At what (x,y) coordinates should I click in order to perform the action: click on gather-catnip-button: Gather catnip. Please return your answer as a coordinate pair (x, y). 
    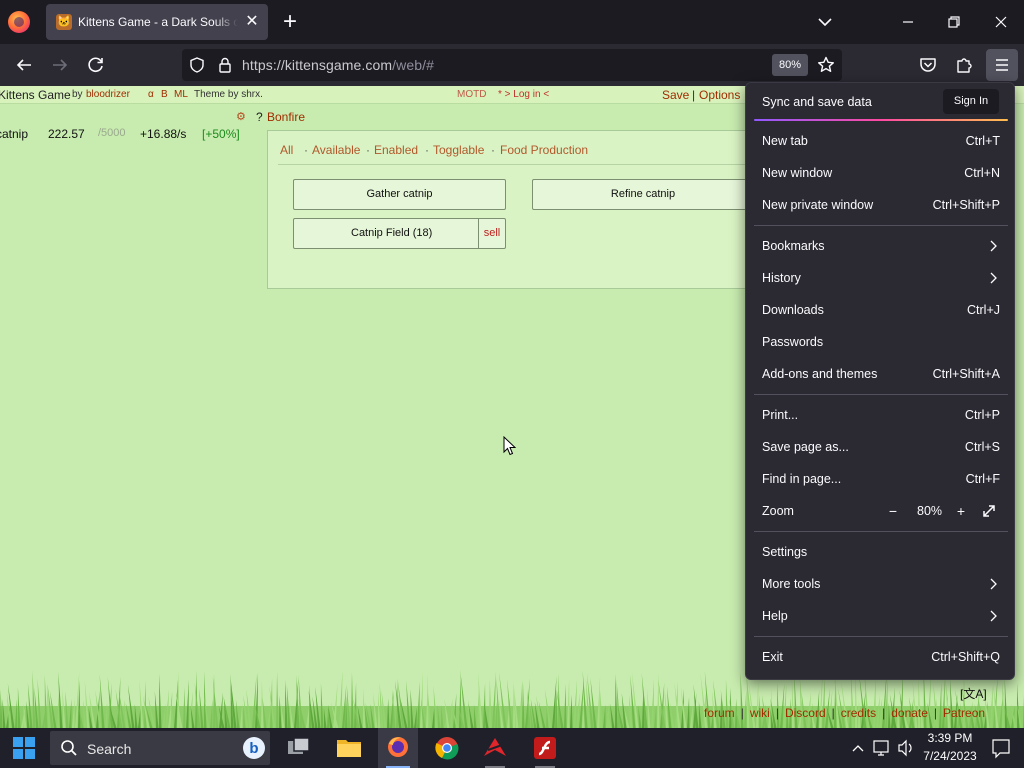
    Looking at the image, I should click on (399, 194).